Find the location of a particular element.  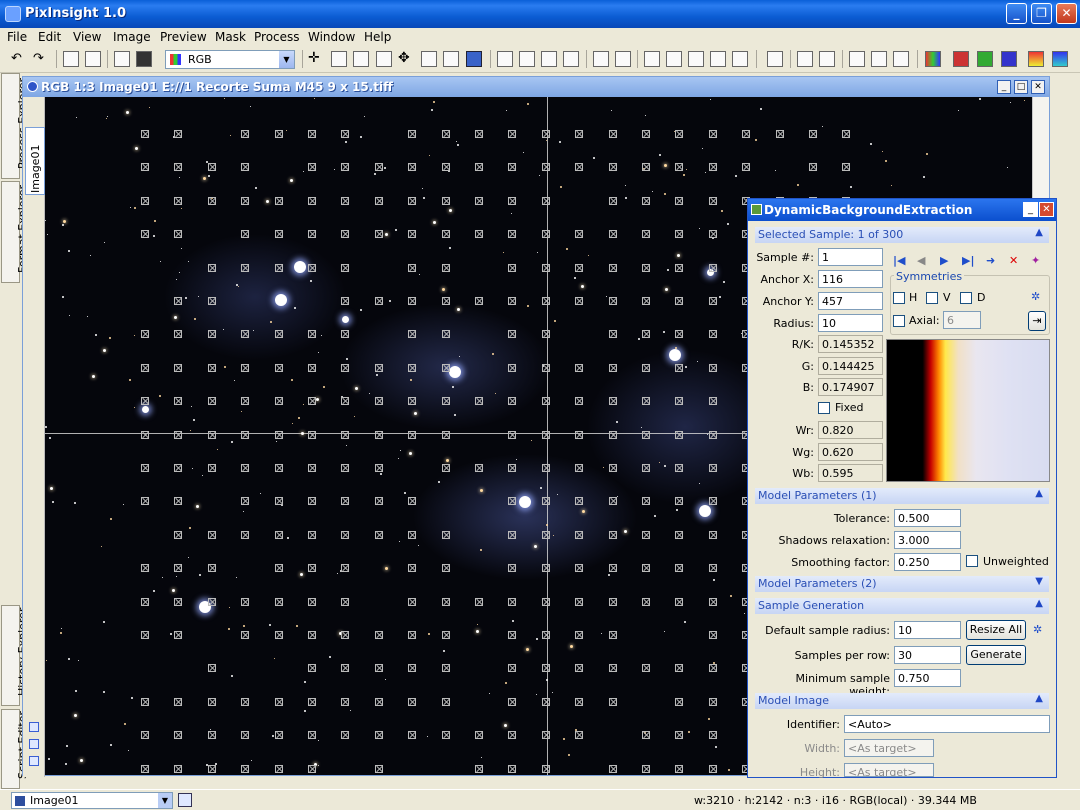

shadows-relaxation-field: 3.000 is located at coordinates (927, 540).